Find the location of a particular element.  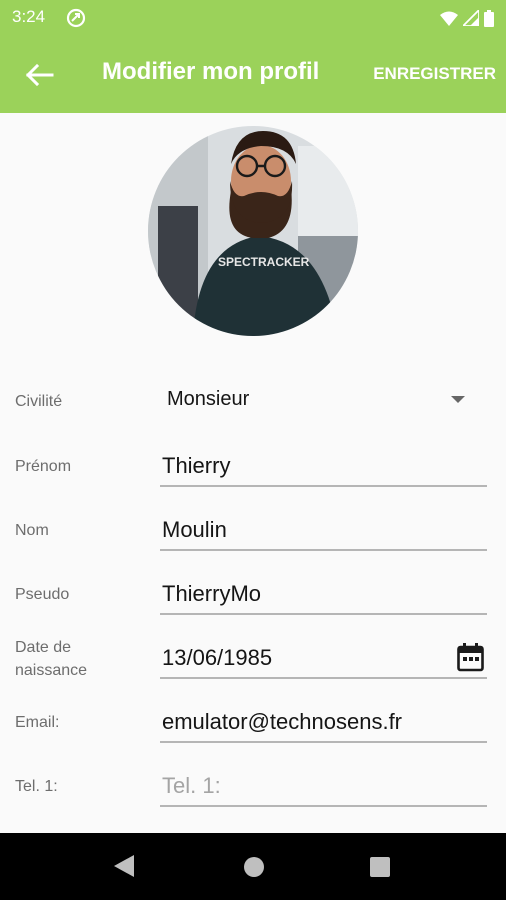

civilite-select: Monsieur is located at coordinates (208, 399).